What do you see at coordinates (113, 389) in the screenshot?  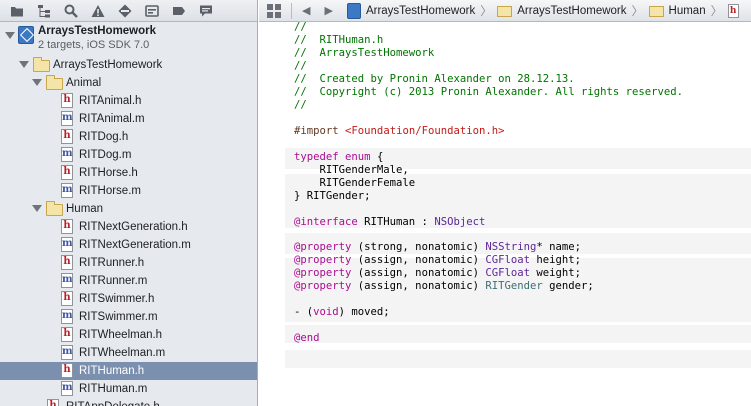 I see `file-label: RITHuman.m` at bounding box center [113, 389].